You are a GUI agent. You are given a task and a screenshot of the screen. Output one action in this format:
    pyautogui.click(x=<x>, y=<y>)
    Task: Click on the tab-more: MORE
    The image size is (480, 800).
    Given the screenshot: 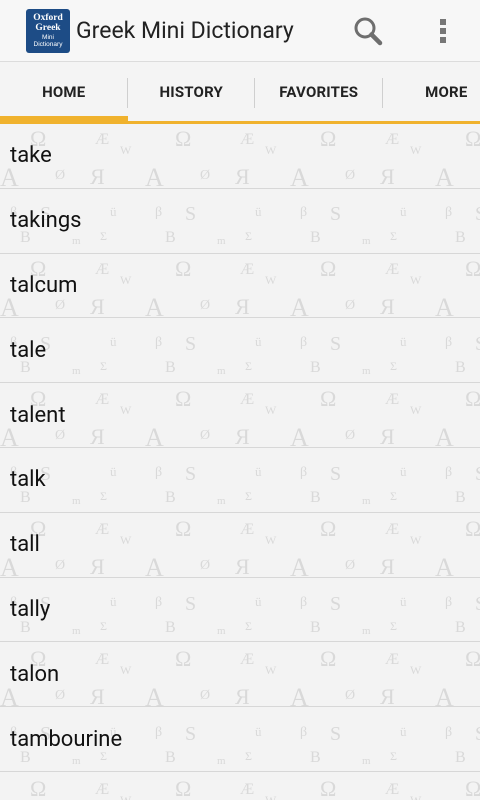 What is the action you would take?
    pyautogui.click(x=431, y=91)
    